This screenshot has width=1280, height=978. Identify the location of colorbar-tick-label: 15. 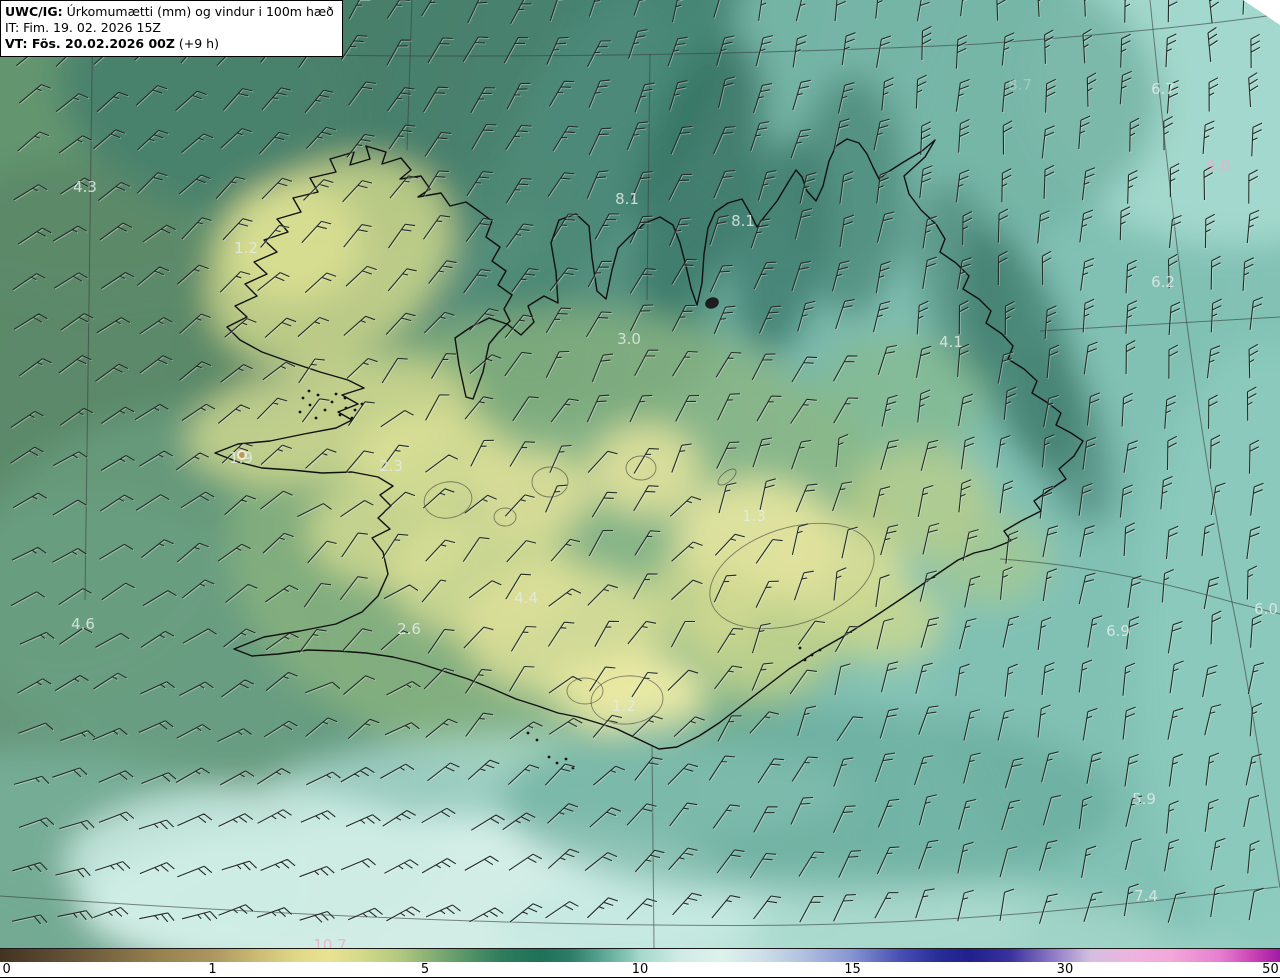
(852, 969).